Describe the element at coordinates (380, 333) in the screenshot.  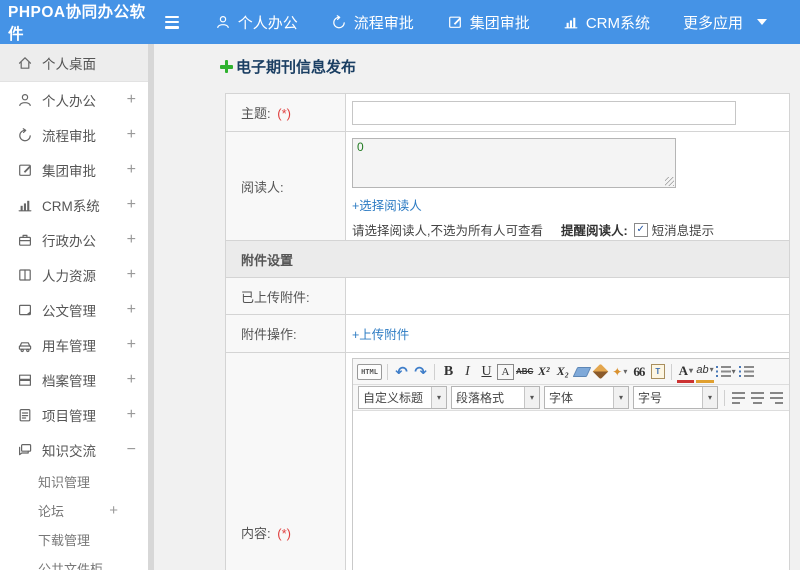
I see `upload-attachment-link: +上传附件` at that location.